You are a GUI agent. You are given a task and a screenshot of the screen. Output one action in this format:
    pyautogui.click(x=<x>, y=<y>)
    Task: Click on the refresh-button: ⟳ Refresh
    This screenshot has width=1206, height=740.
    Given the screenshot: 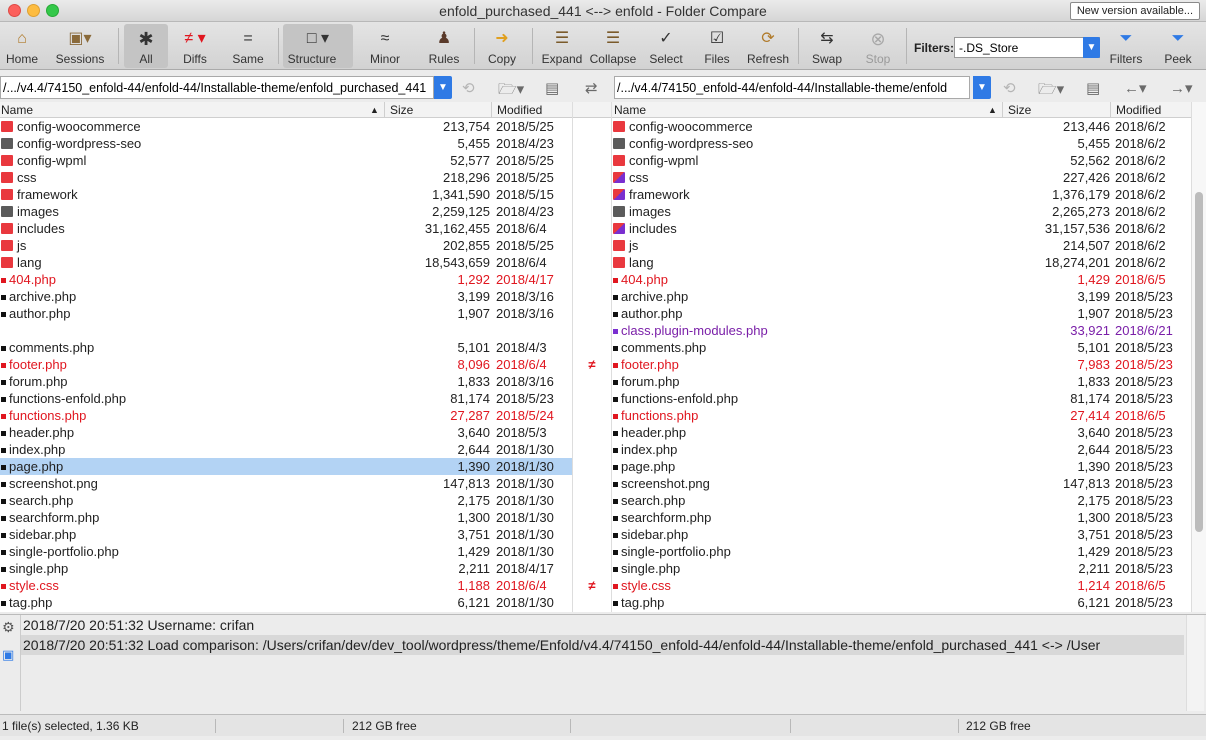 What is the action you would take?
    pyautogui.click(x=768, y=46)
    